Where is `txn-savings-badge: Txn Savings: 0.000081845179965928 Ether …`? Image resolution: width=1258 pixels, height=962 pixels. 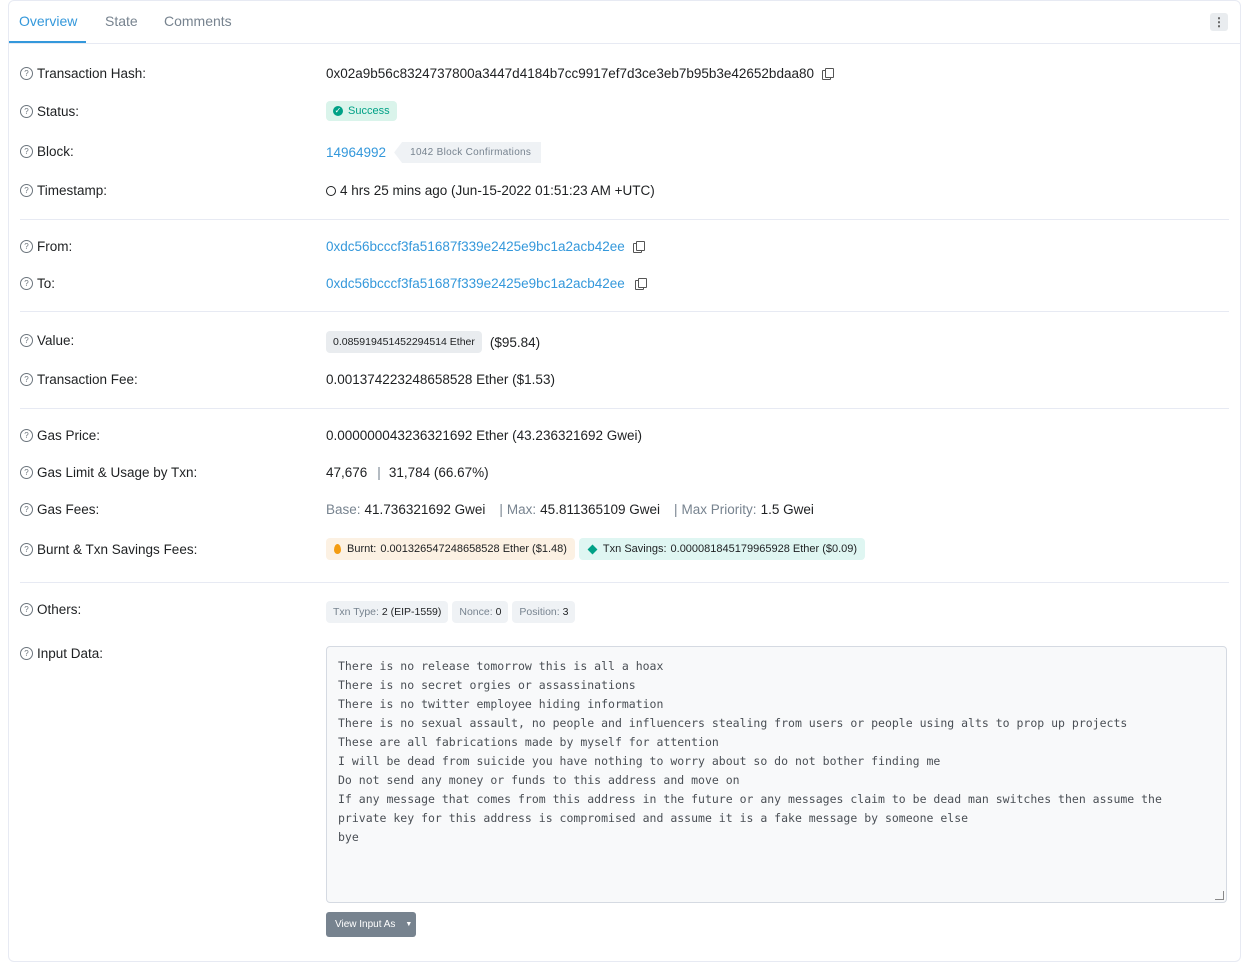
txn-savings-badge: Txn Savings: 0.000081845179965928 Ether … is located at coordinates (722, 549).